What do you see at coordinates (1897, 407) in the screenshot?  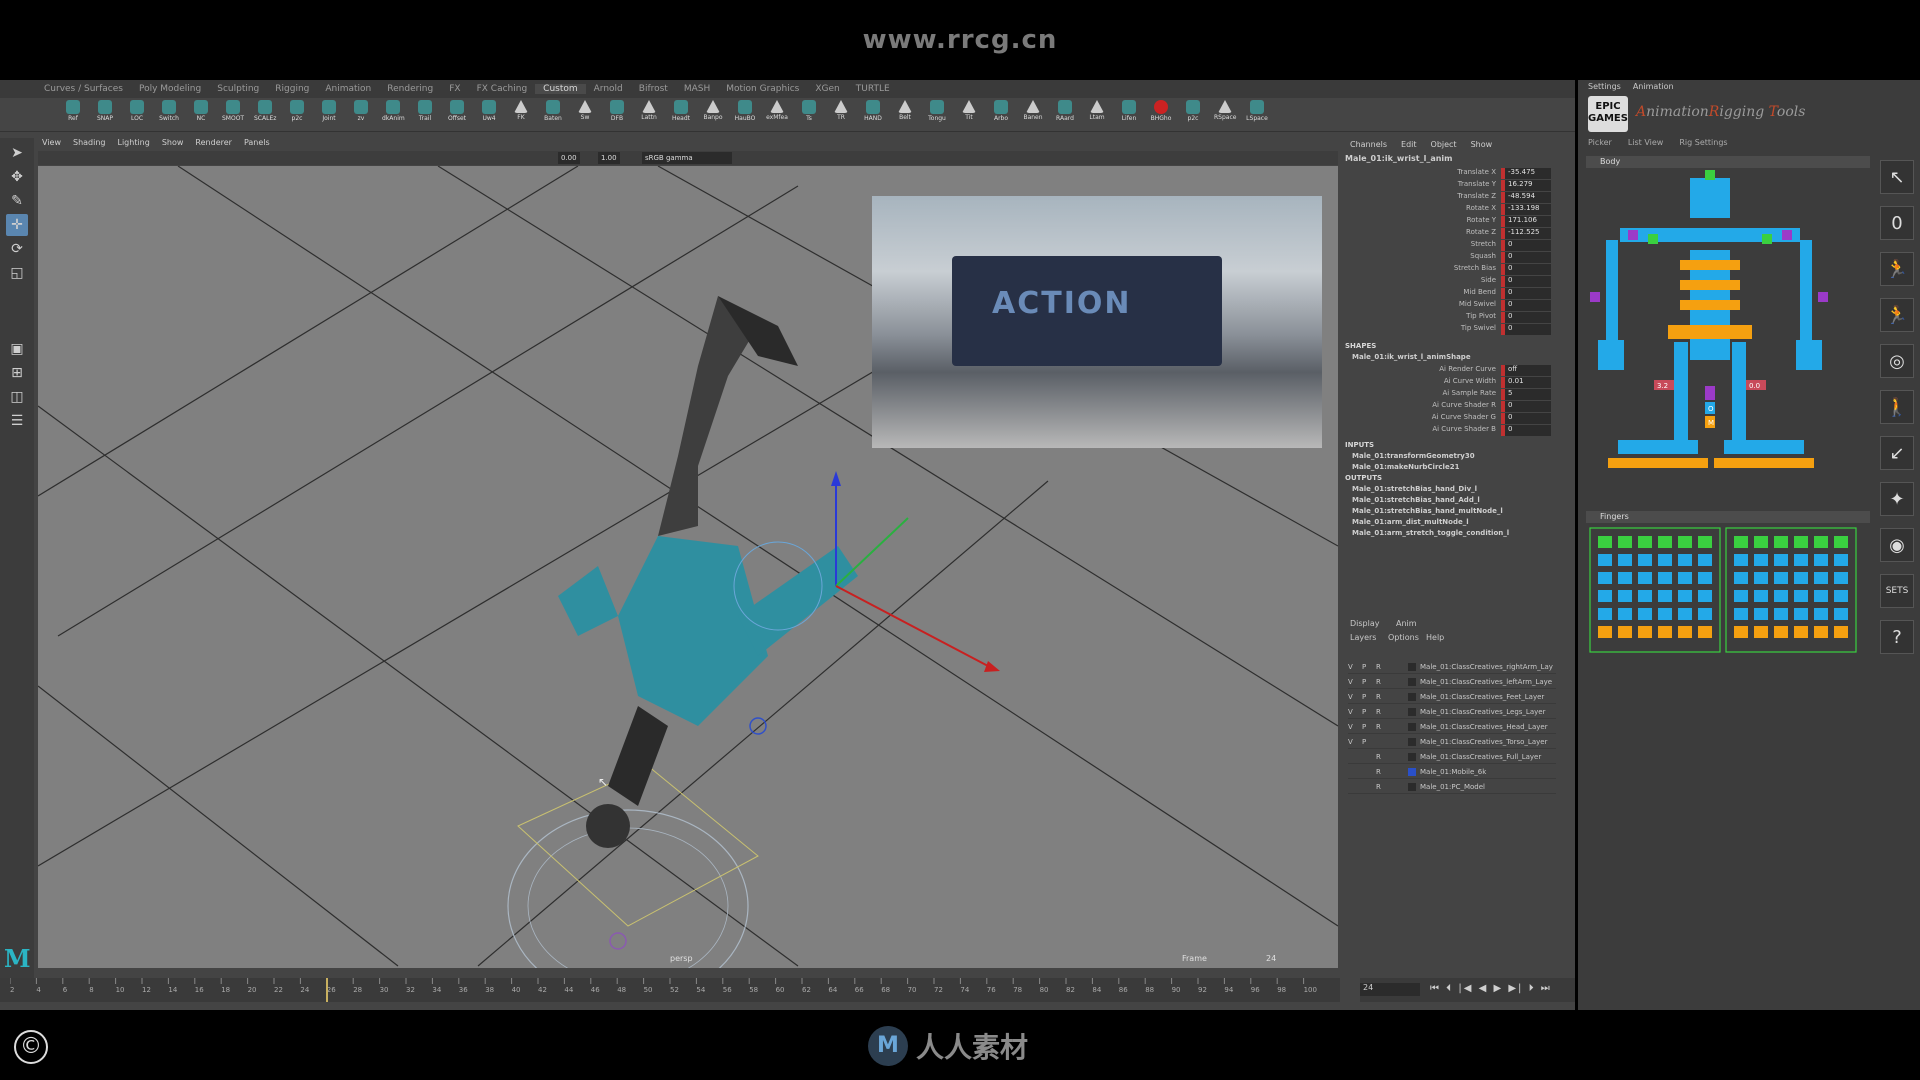 I see `picker-tool-icon: 🚶` at bounding box center [1897, 407].